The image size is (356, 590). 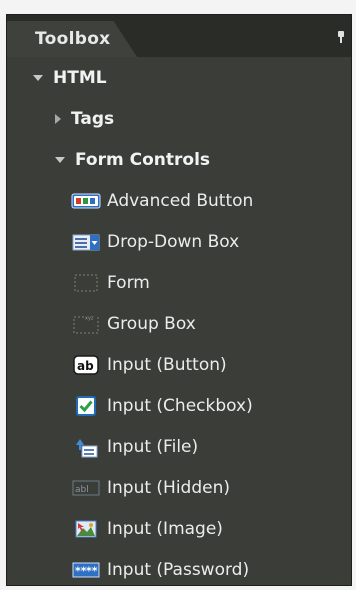 I want to click on group-box-icon: xyz, so click(x=86, y=323).